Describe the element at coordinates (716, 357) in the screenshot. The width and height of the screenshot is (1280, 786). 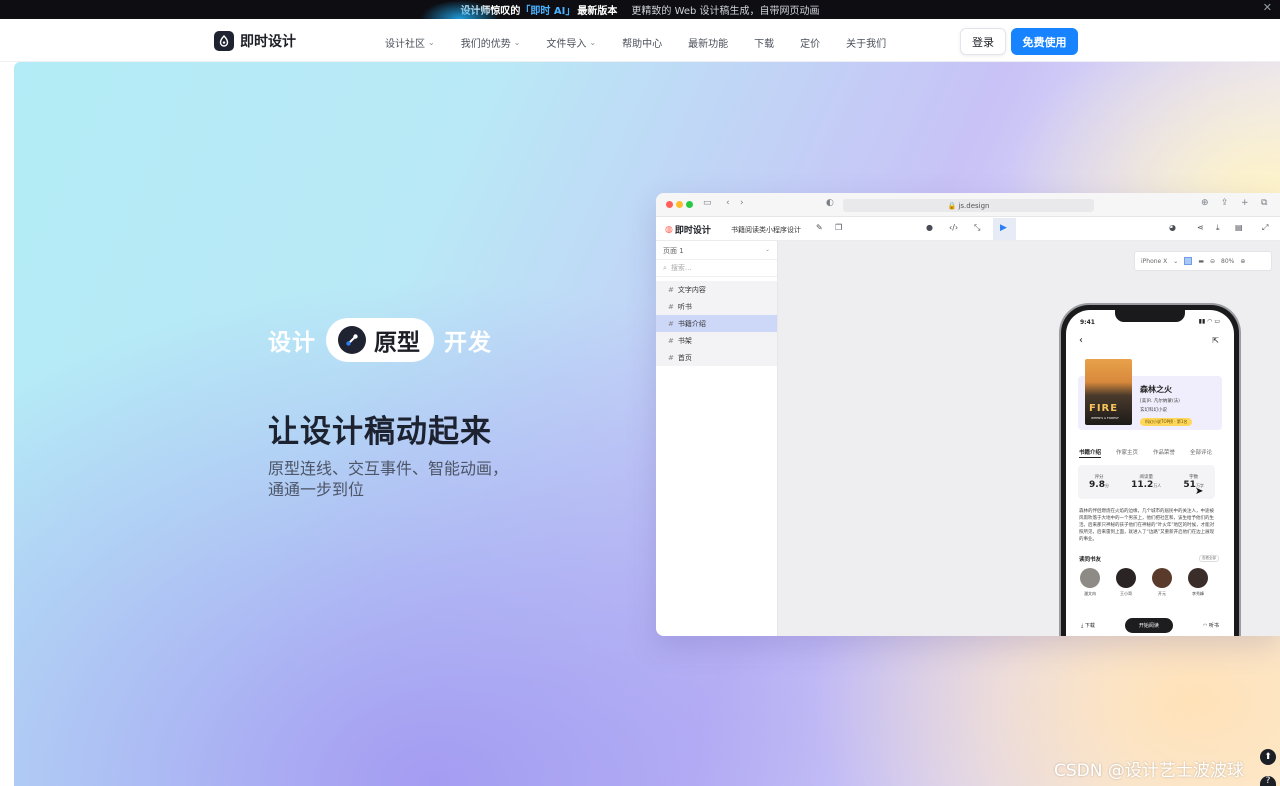
I see `layer-item: # 首页` at that location.